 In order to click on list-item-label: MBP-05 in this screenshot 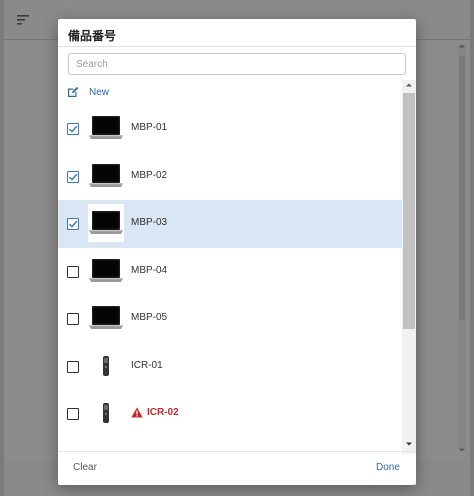, I will do `click(149, 317)`.